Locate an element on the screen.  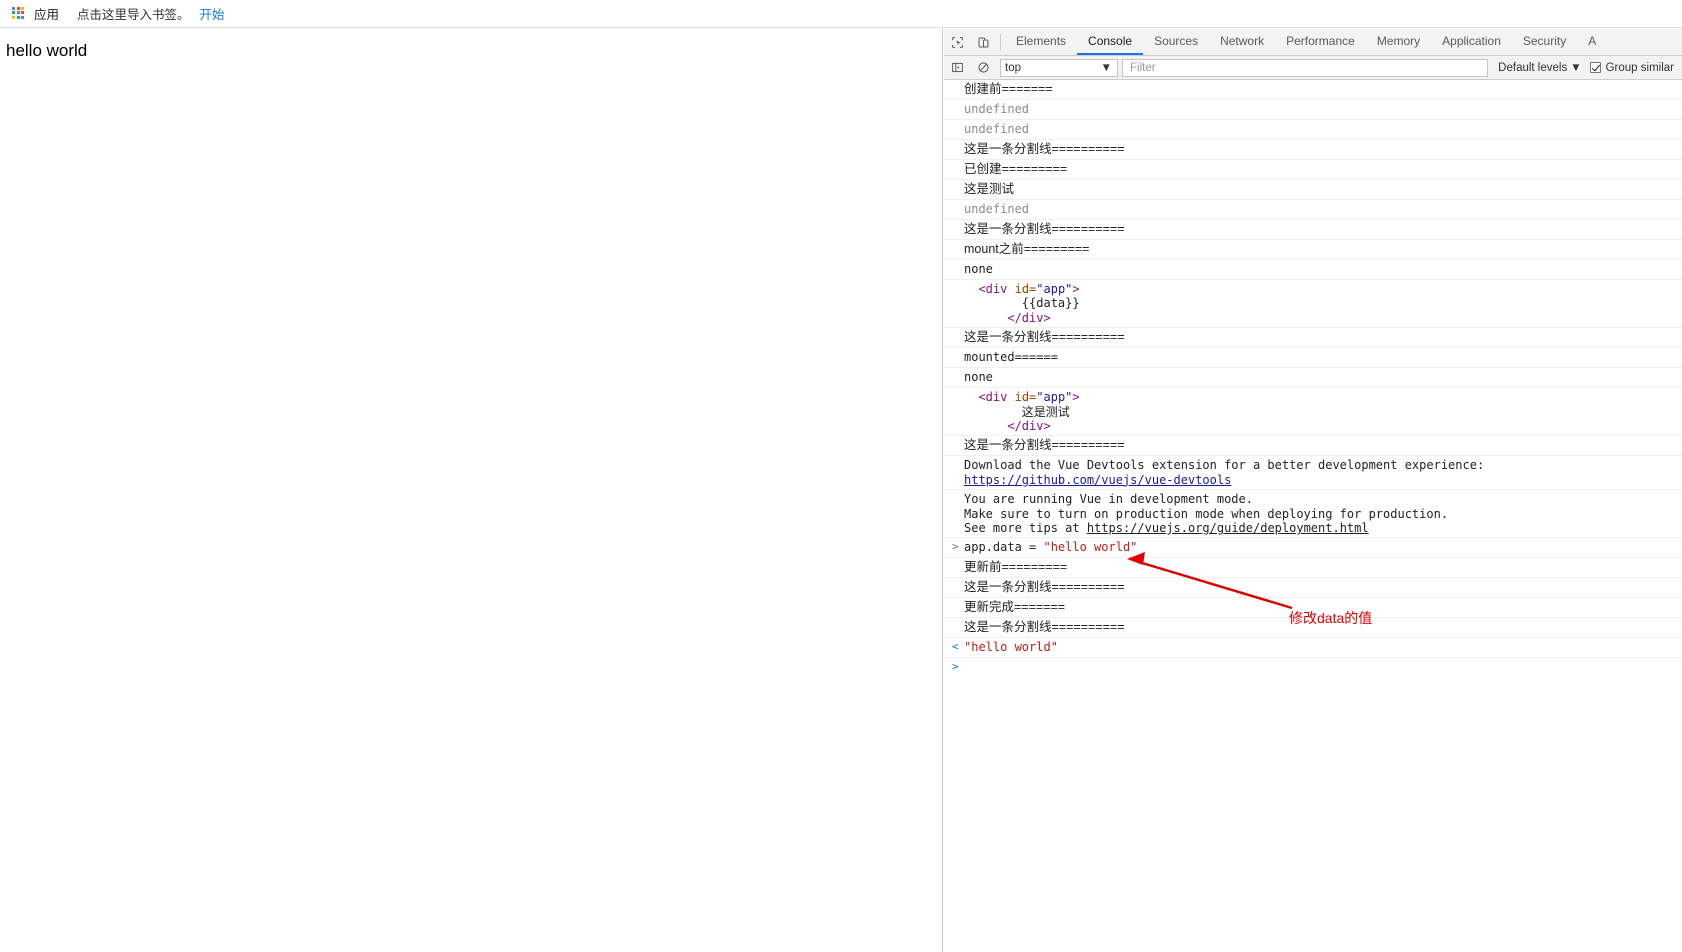
console-input-echo: > app.data = "hello world" is located at coordinates (1313, 548).